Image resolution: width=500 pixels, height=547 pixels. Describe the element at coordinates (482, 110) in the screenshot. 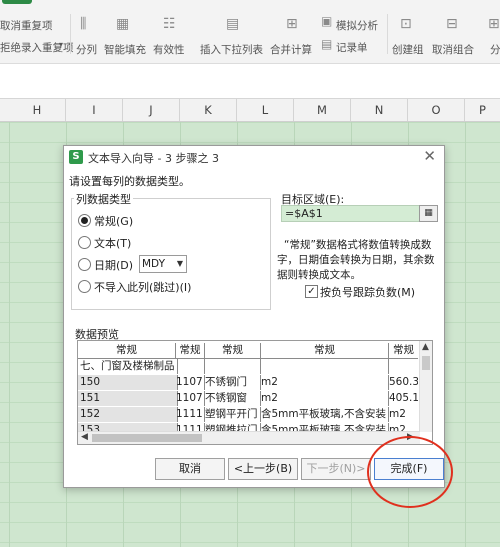

I see `column-header: P` at that location.